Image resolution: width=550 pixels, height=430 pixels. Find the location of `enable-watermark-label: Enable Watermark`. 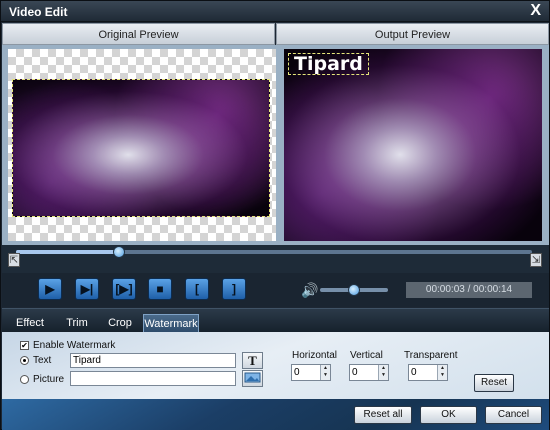

enable-watermark-label: Enable Watermark is located at coordinates (74, 345).